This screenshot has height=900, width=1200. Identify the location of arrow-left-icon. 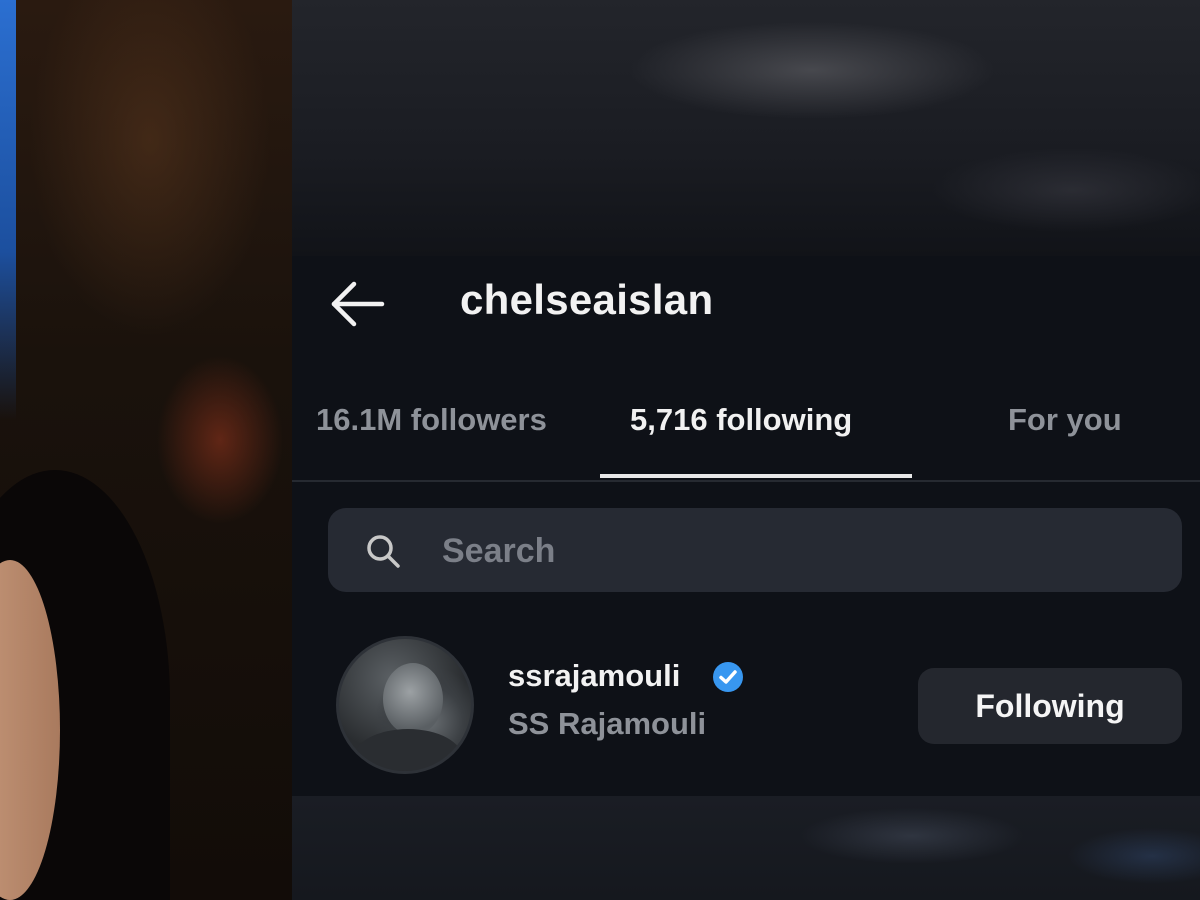
(358, 304).